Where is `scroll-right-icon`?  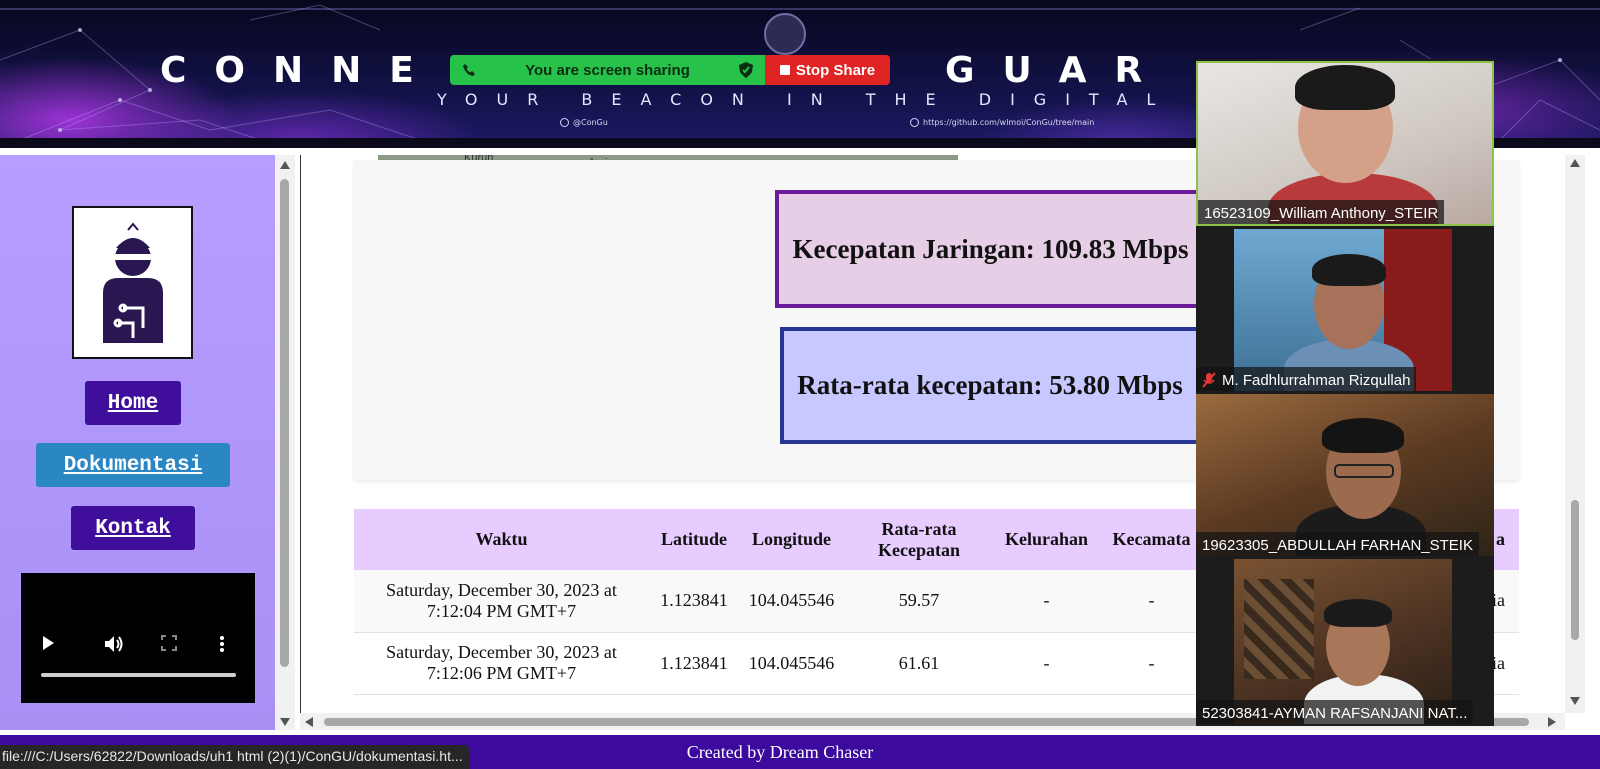 scroll-right-icon is located at coordinates (1552, 722).